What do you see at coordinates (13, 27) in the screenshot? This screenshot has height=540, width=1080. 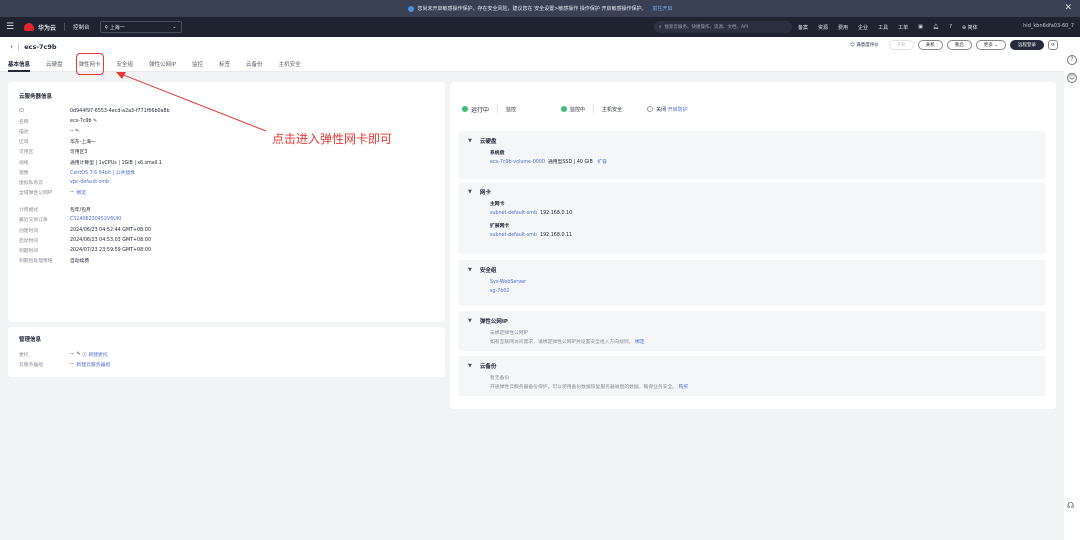 I see `menu-icon: ☰` at bounding box center [13, 27].